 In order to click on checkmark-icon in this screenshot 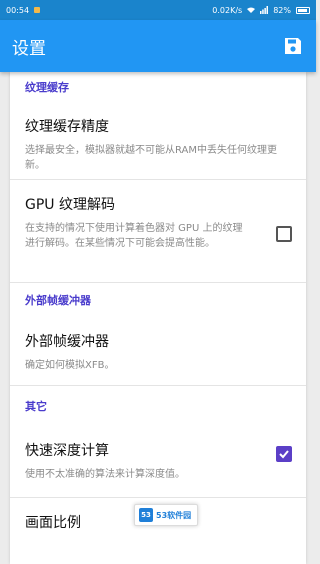, I will do `click(284, 454)`.